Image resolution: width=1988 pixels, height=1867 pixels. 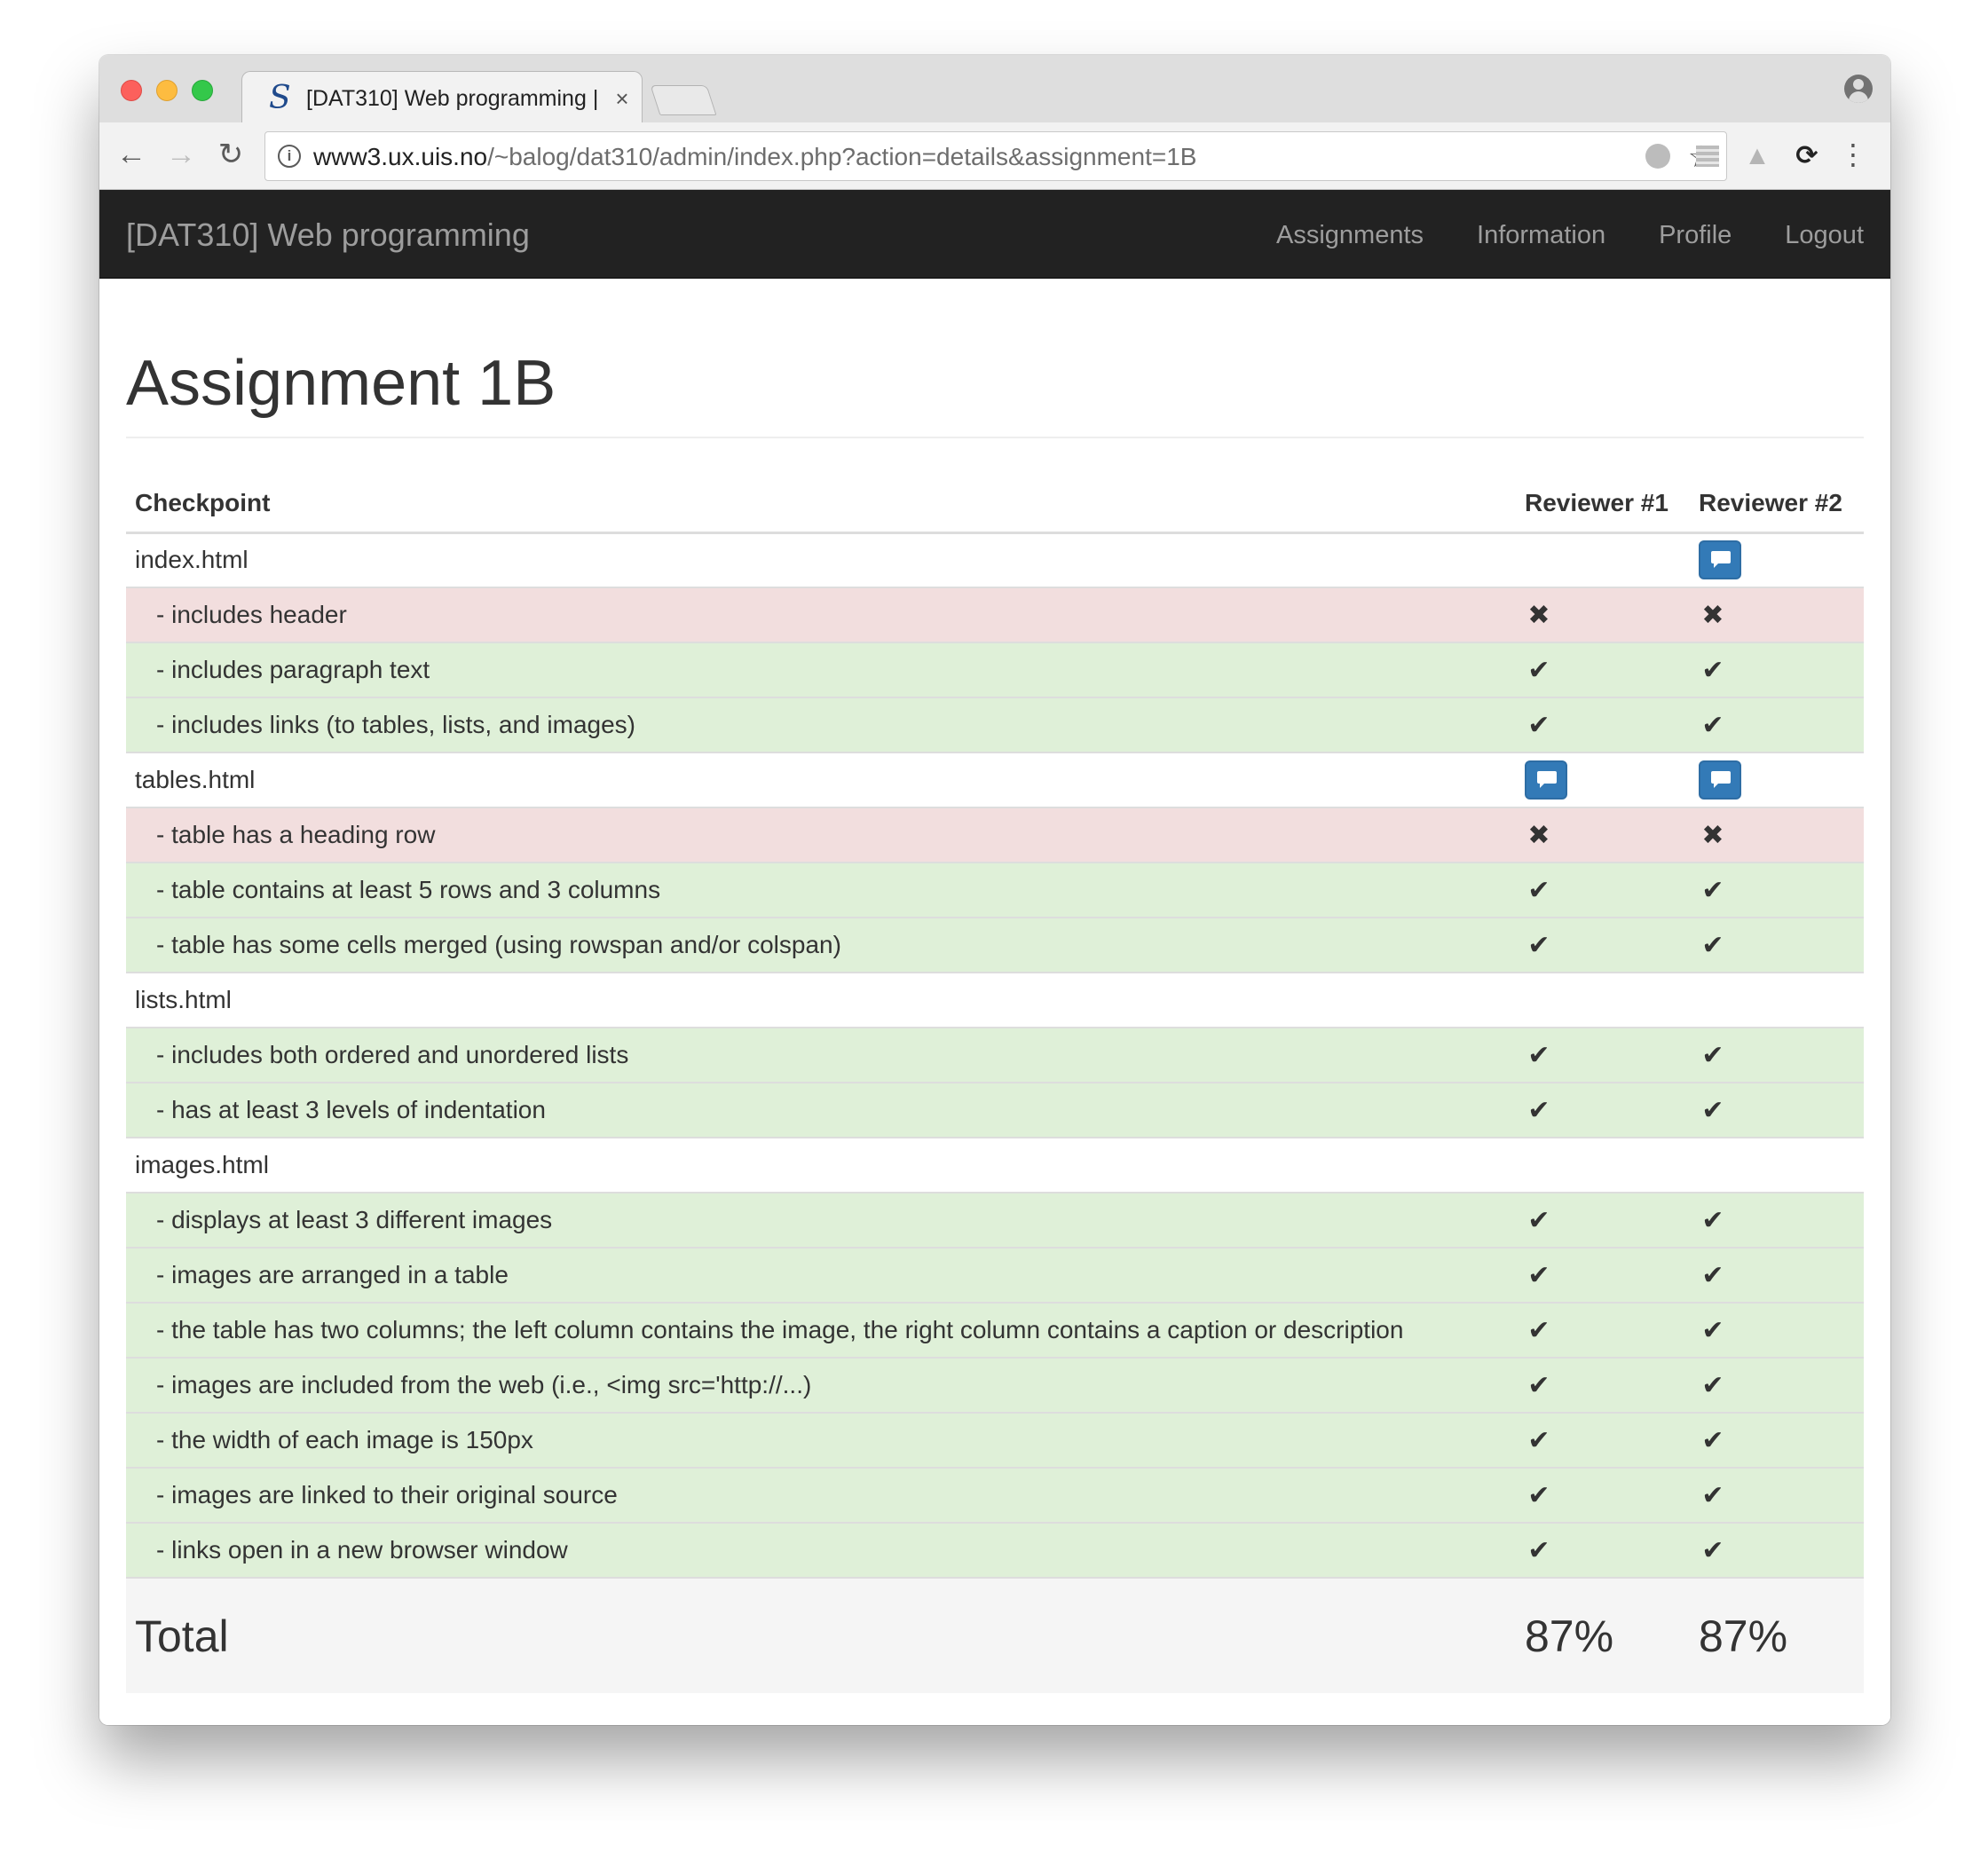 I want to click on profile-icon, so click(x=1859, y=89).